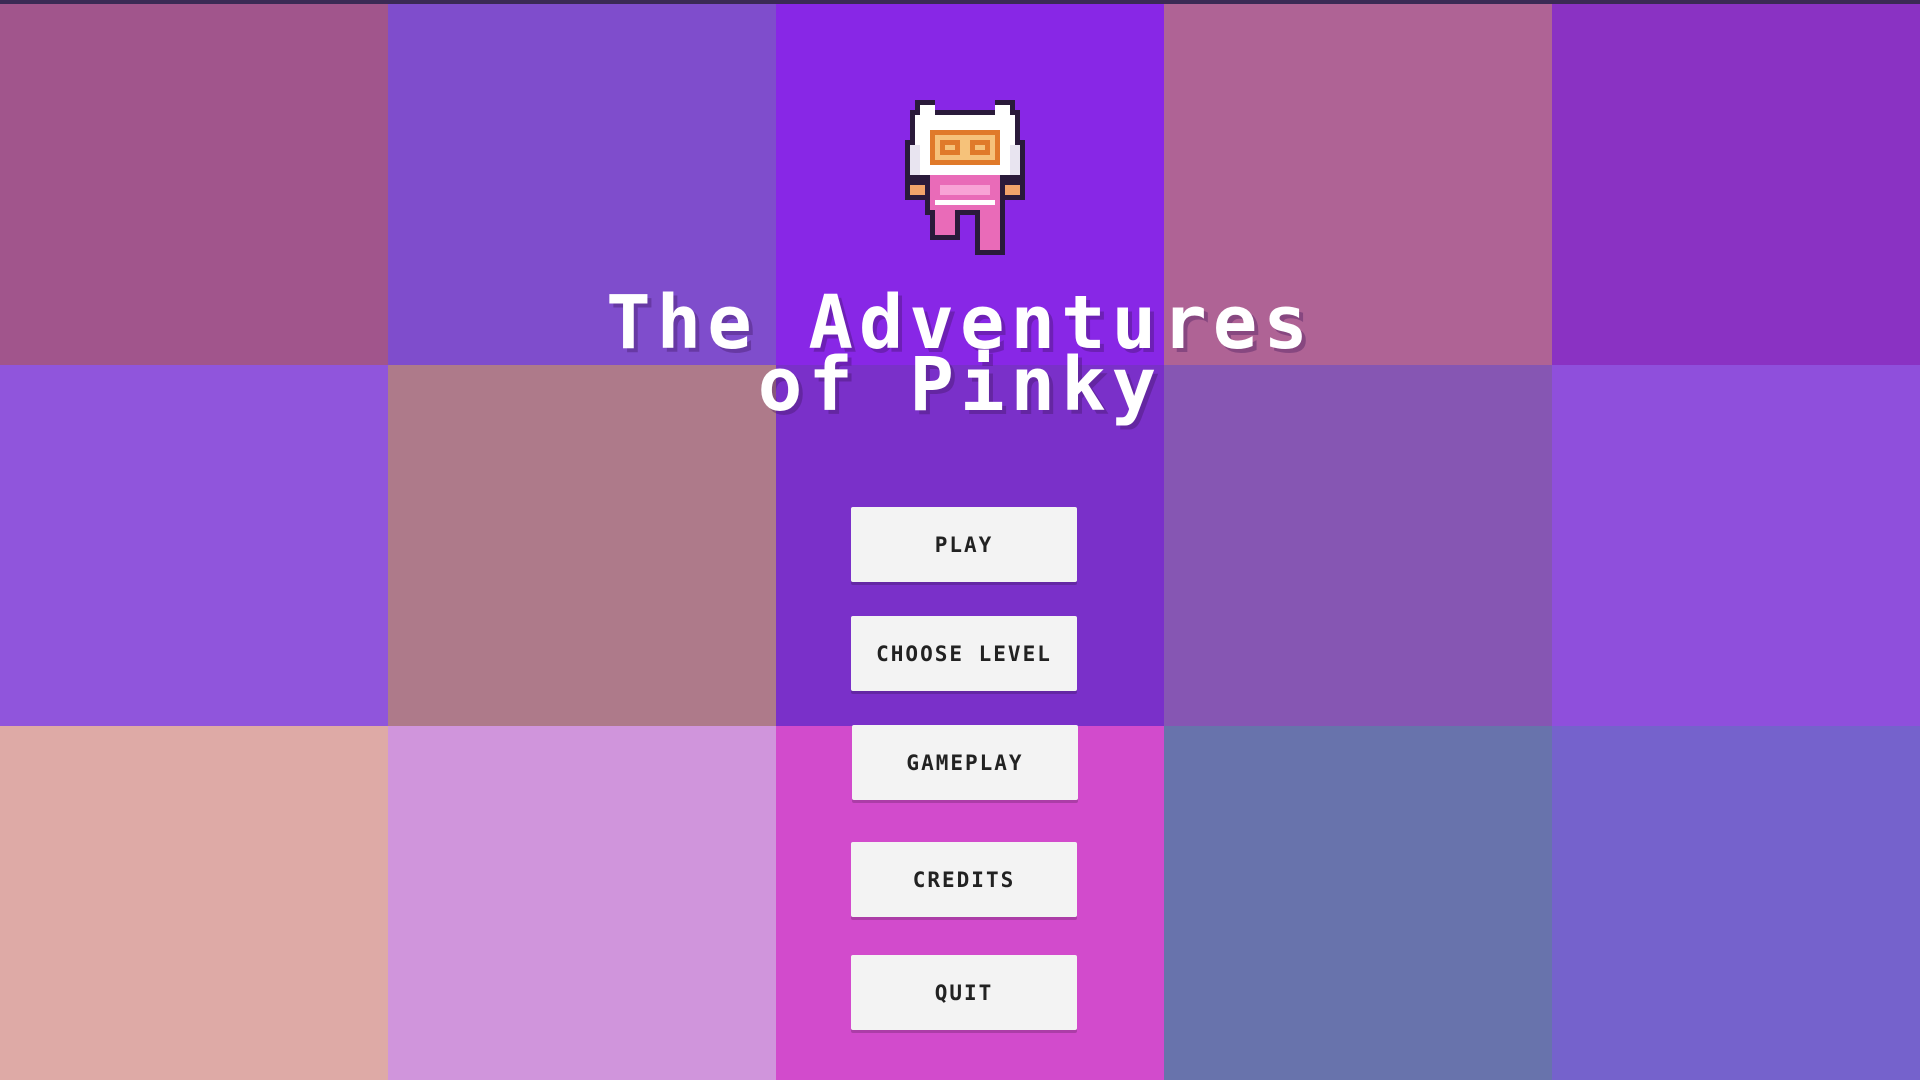 This screenshot has width=1920, height=1080. I want to click on game-title: The Adventures of Pinky, so click(960, 357).